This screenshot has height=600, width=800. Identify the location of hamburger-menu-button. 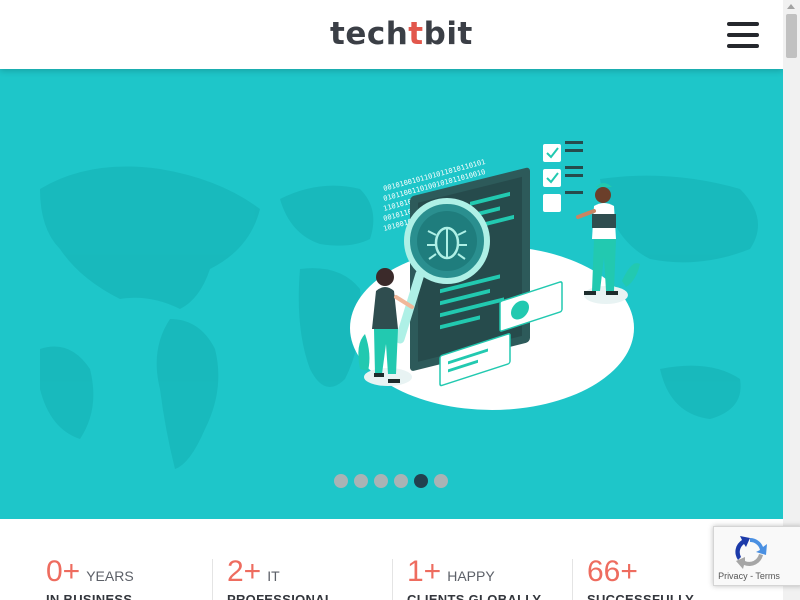
(743, 35).